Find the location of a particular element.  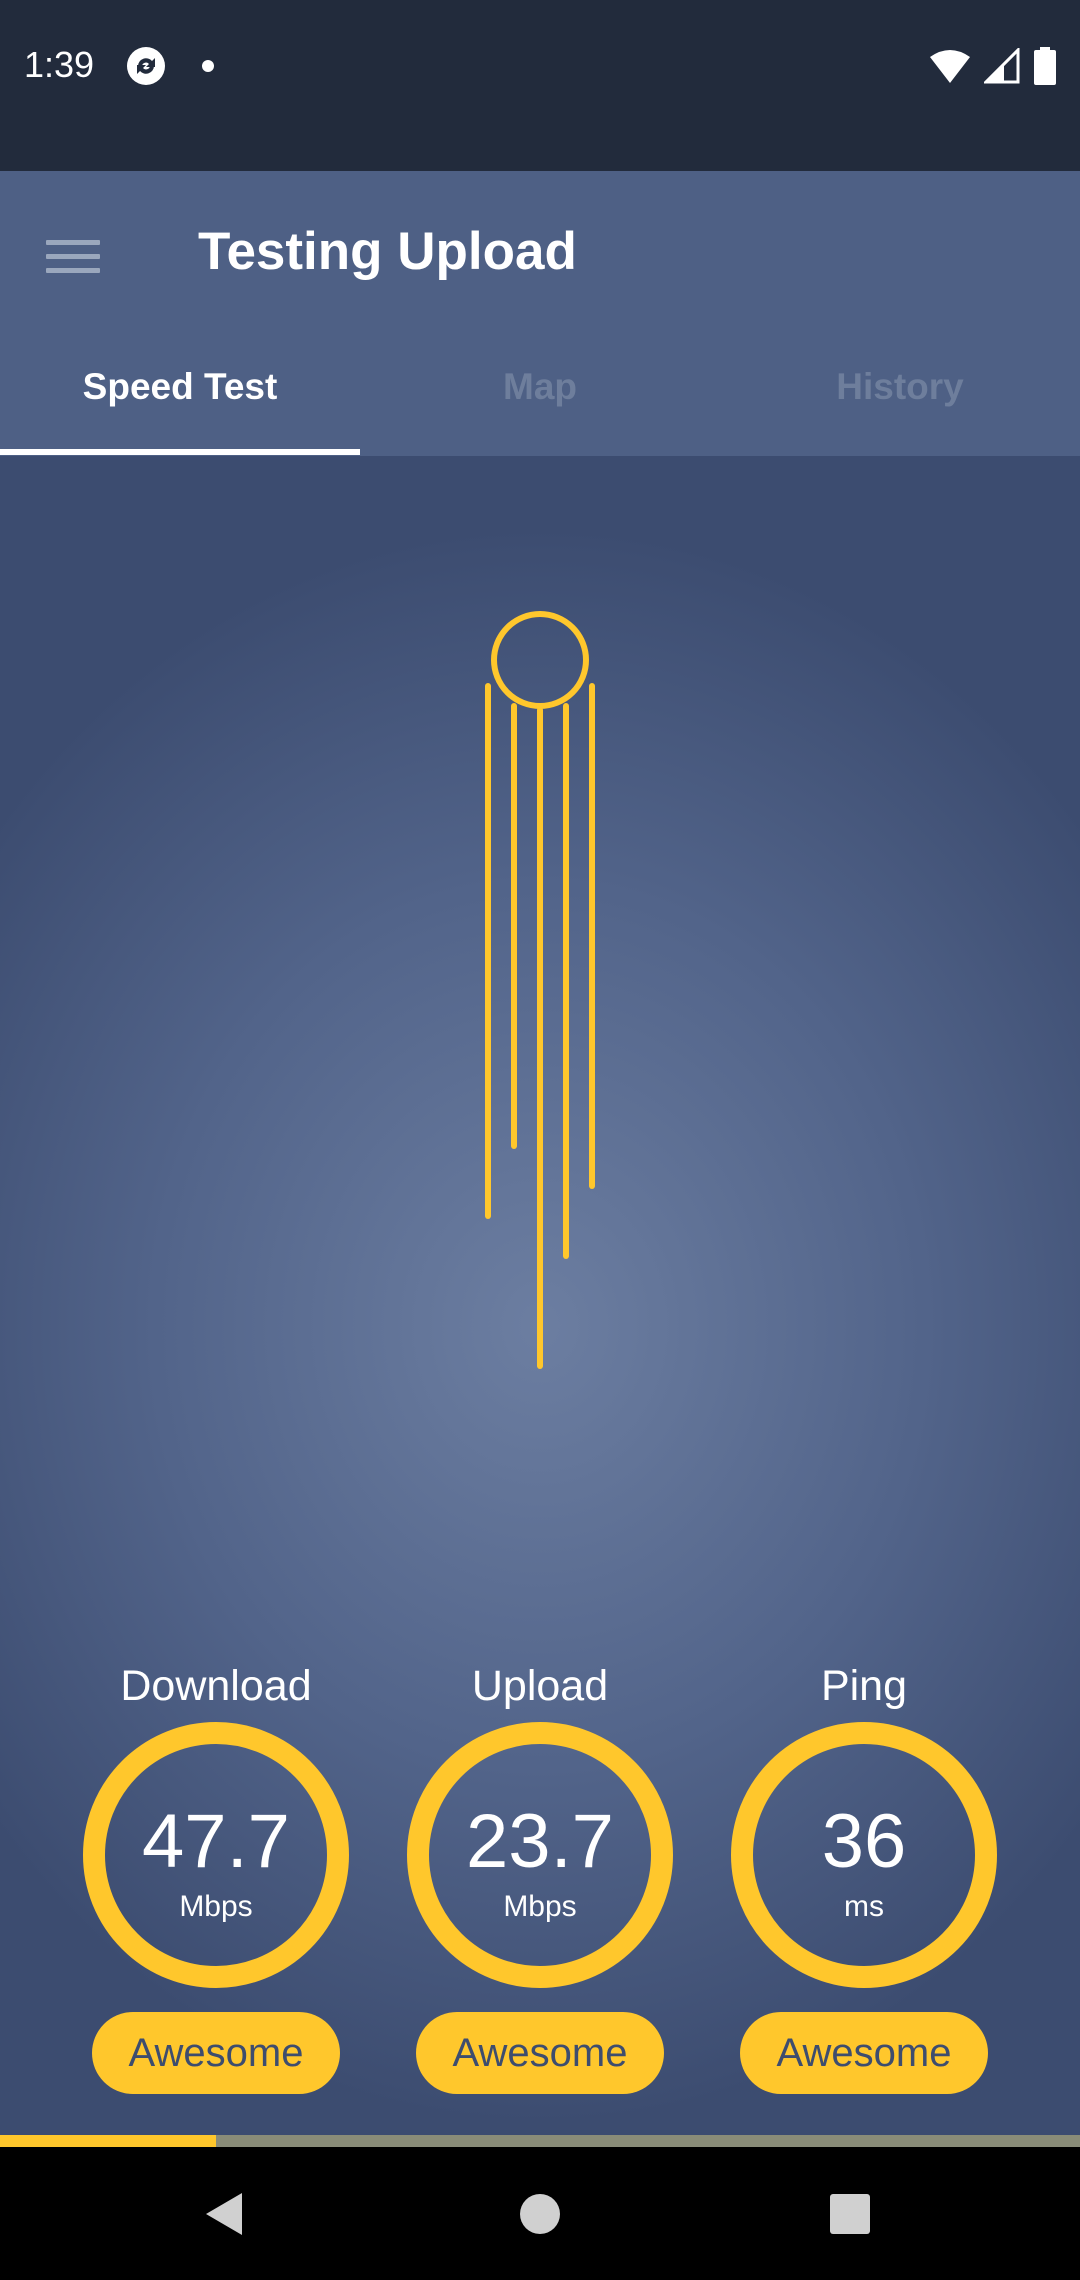

upload-gauge: 23.7 Mbps is located at coordinates (540, 1855).